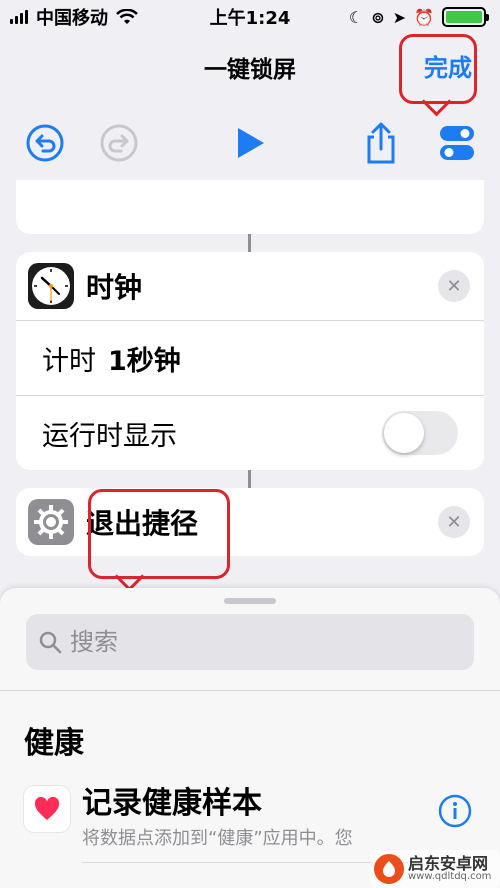 The width and height of the screenshot is (500, 888). Describe the element at coordinates (399, 17) in the screenshot. I see `location-icon: ➤` at that location.